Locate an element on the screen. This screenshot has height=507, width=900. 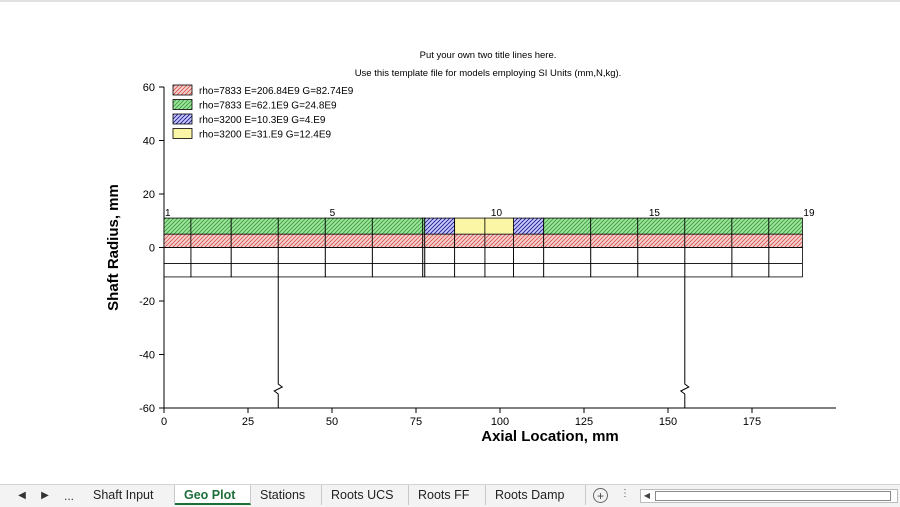
y-tick-label: 60 is located at coordinates (149, 88).